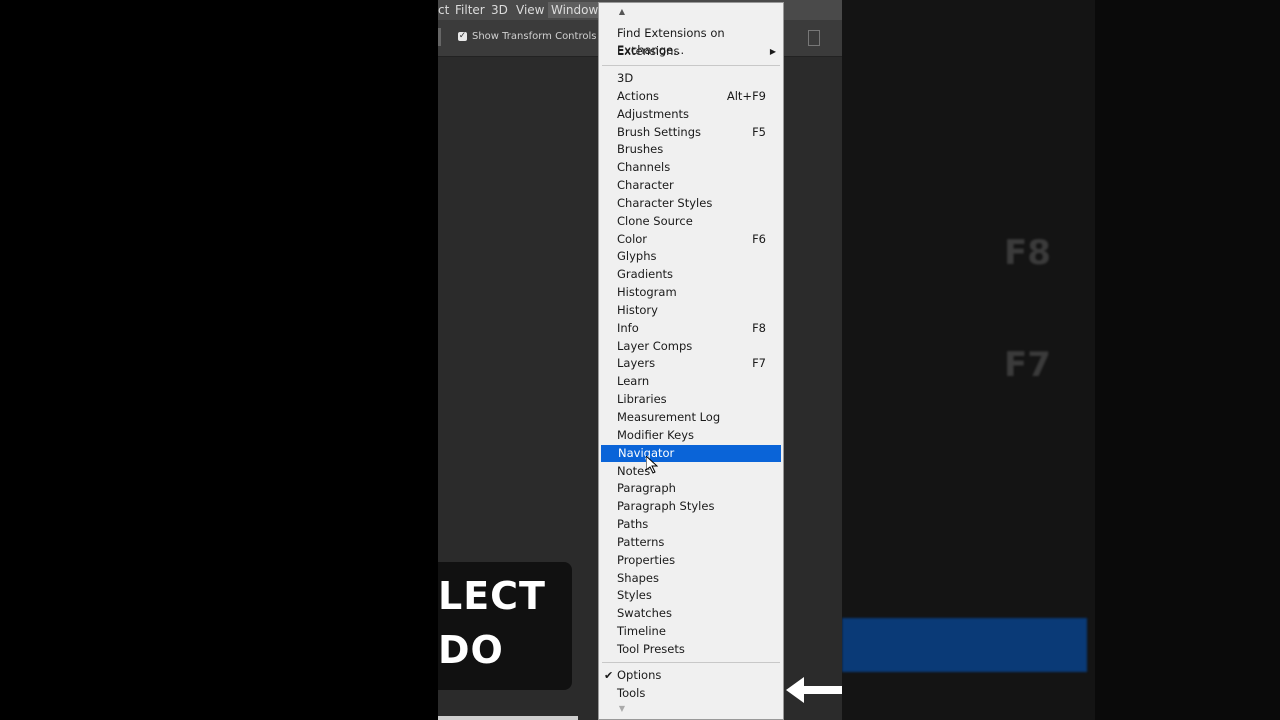  Describe the element at coordinates (691, 488) in the screenshot. I see `menu-item-paragraph: Paragraph` at that location.